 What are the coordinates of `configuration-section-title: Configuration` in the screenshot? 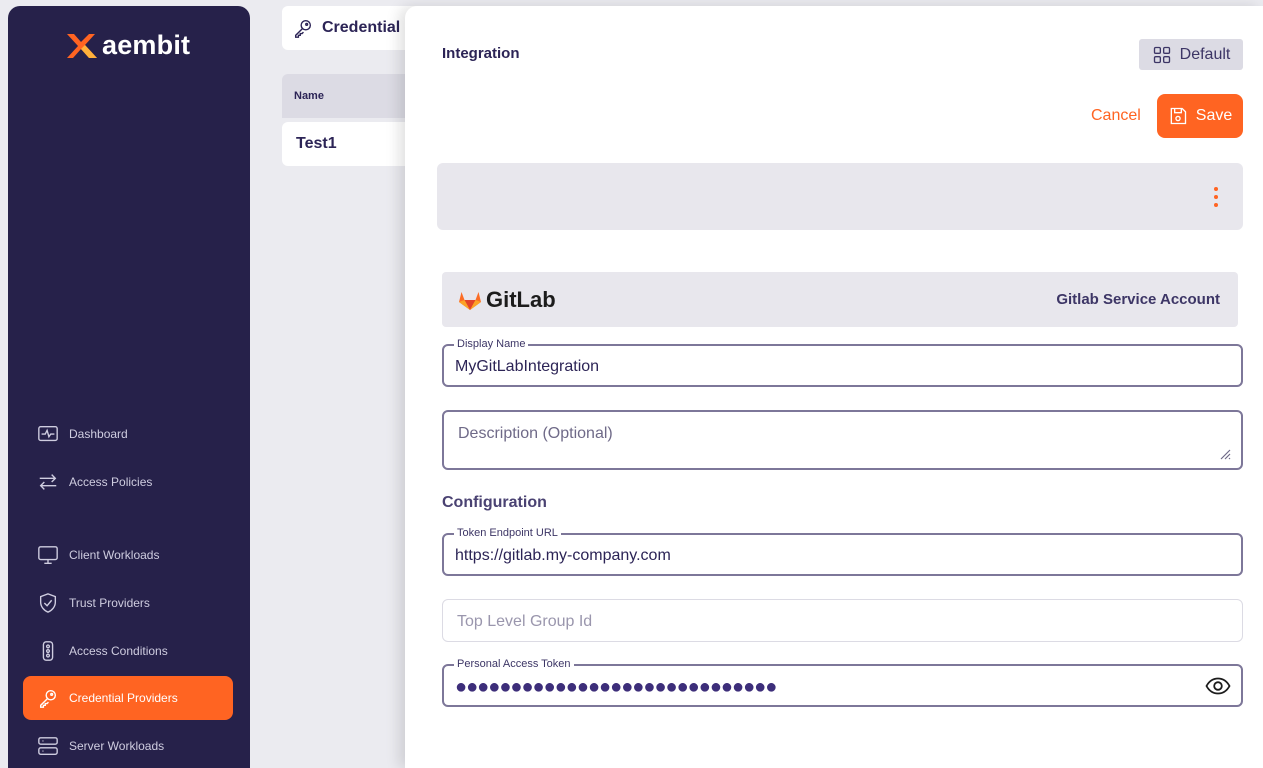 It's located at (494, 502).